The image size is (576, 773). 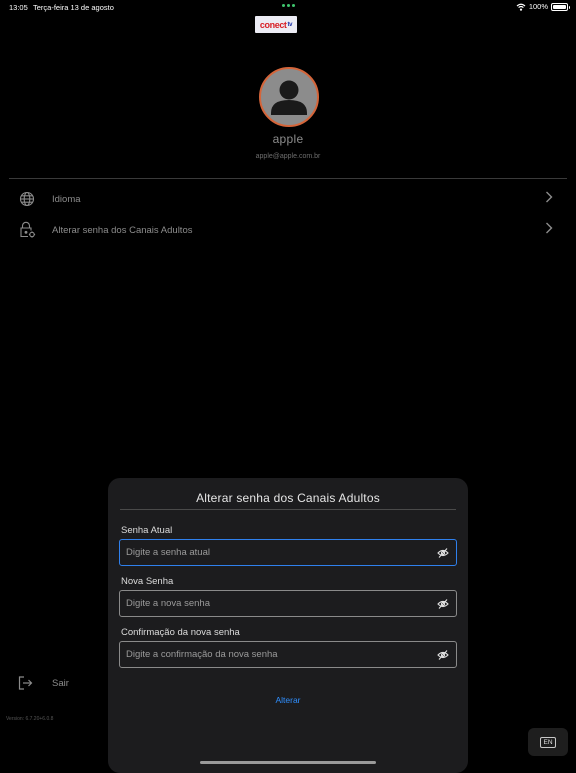 What do you see at coordinates (288, 230) in the screenshot?
I see `menu-item-alterar-senha: Alterar senha dos Canais Adultos` at bounding box center [288, 230].